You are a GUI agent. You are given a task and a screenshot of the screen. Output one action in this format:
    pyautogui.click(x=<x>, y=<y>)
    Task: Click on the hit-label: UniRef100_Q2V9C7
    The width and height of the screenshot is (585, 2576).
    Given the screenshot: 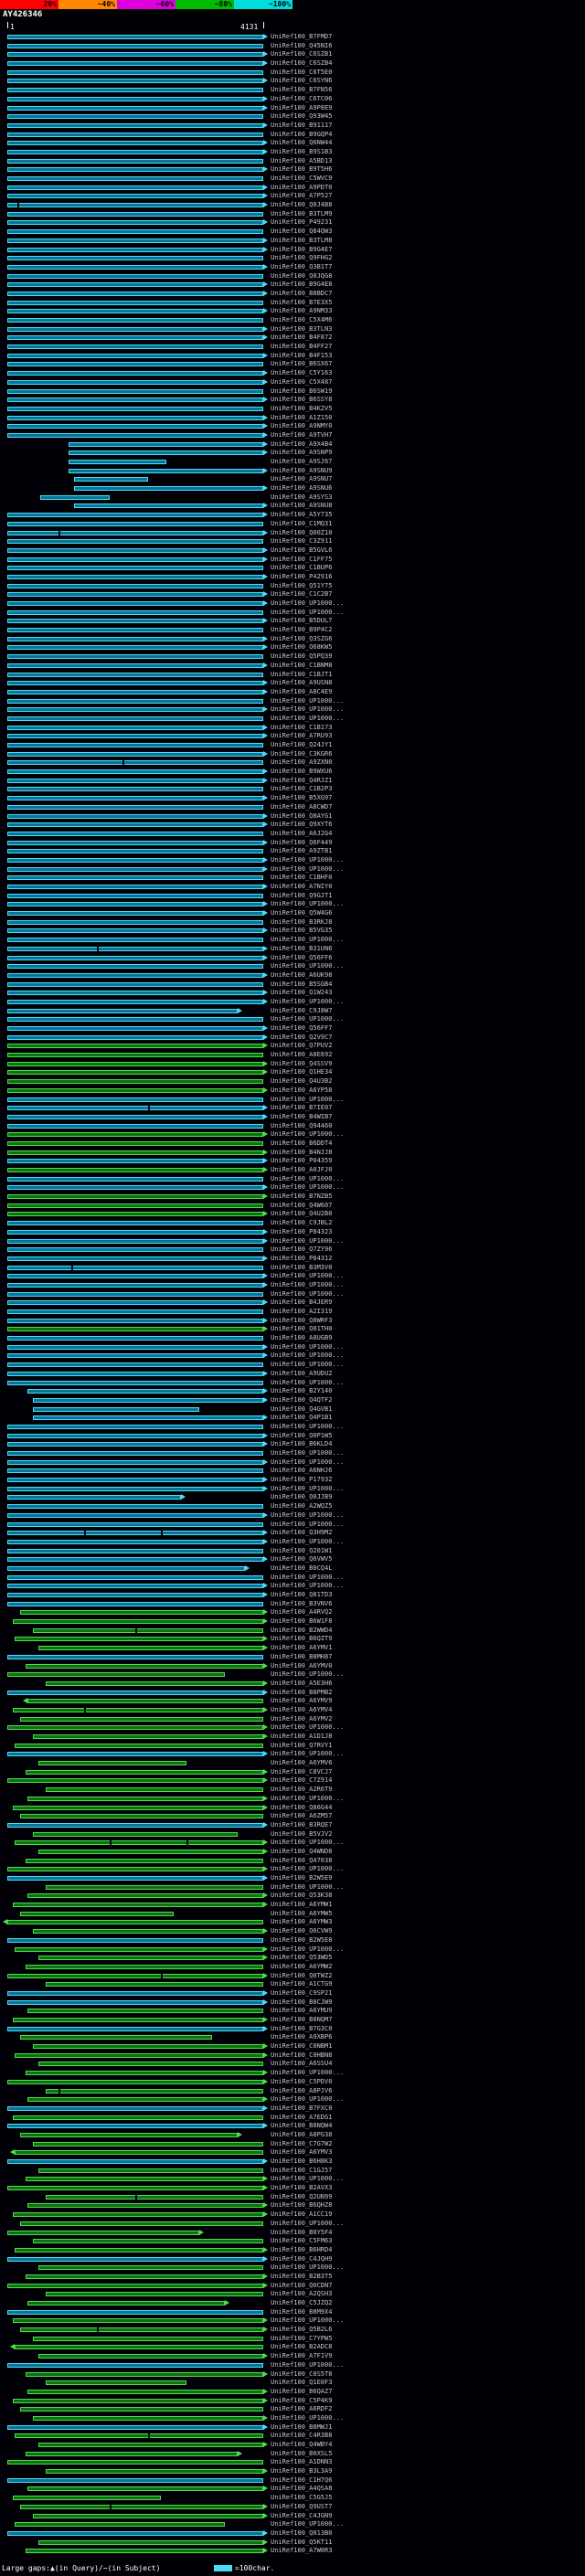 What is the action you would take?
    pyautogui.click(x=301, y=1038)
    